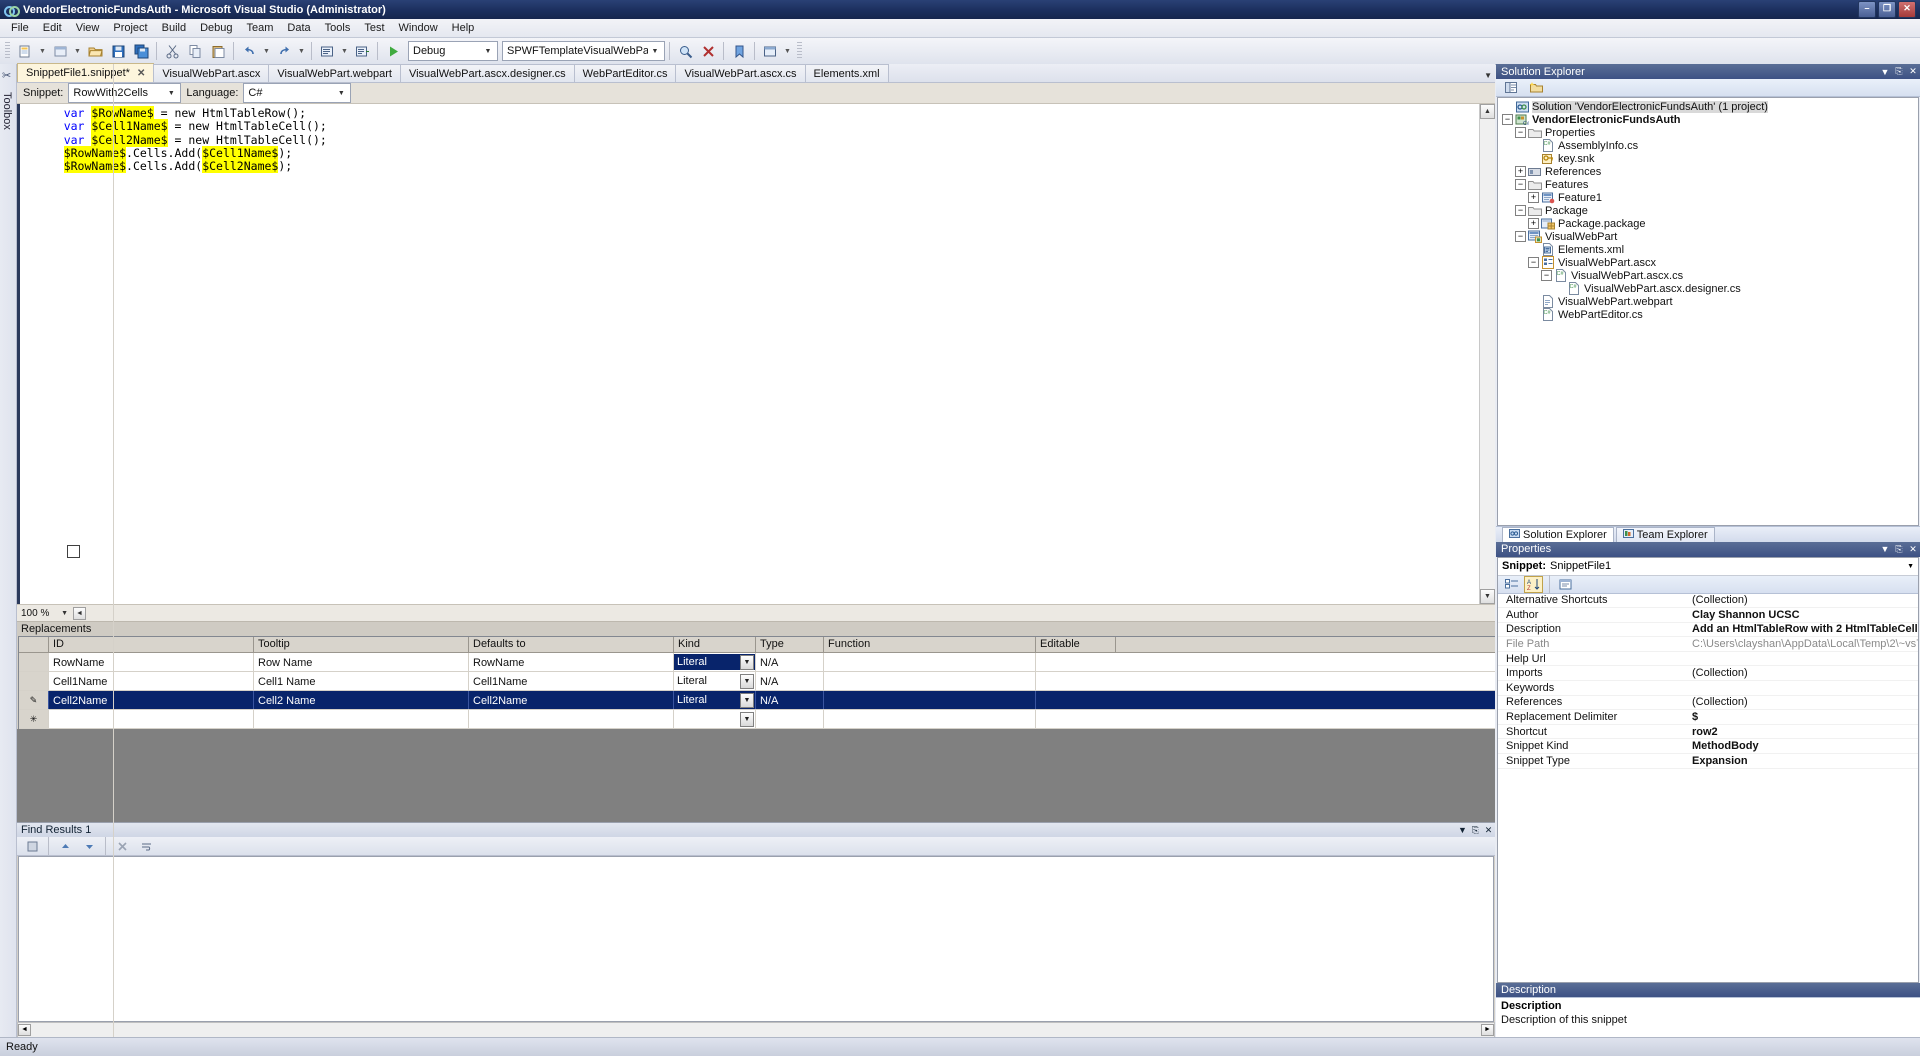 The height and width of the screenshot is (1056, 1920). Describe the element at coordinates (77, 51) in the screenshot. I see `add-window-dropdown-arrow-icon: ▼` at that location.